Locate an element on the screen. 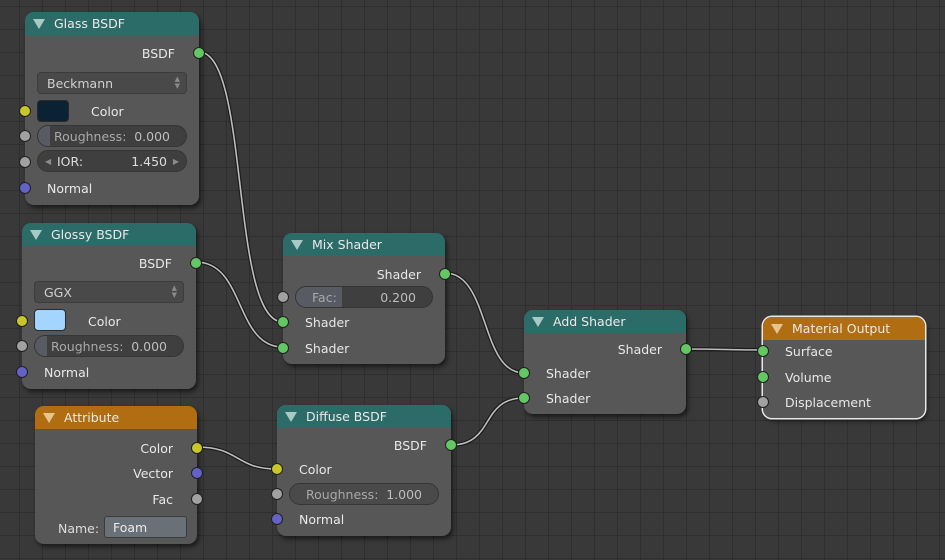 Image resolution: width=945 pixels, height=560 pixels. node-title: Diffuse BSDF is located at coordinates (346, 416).